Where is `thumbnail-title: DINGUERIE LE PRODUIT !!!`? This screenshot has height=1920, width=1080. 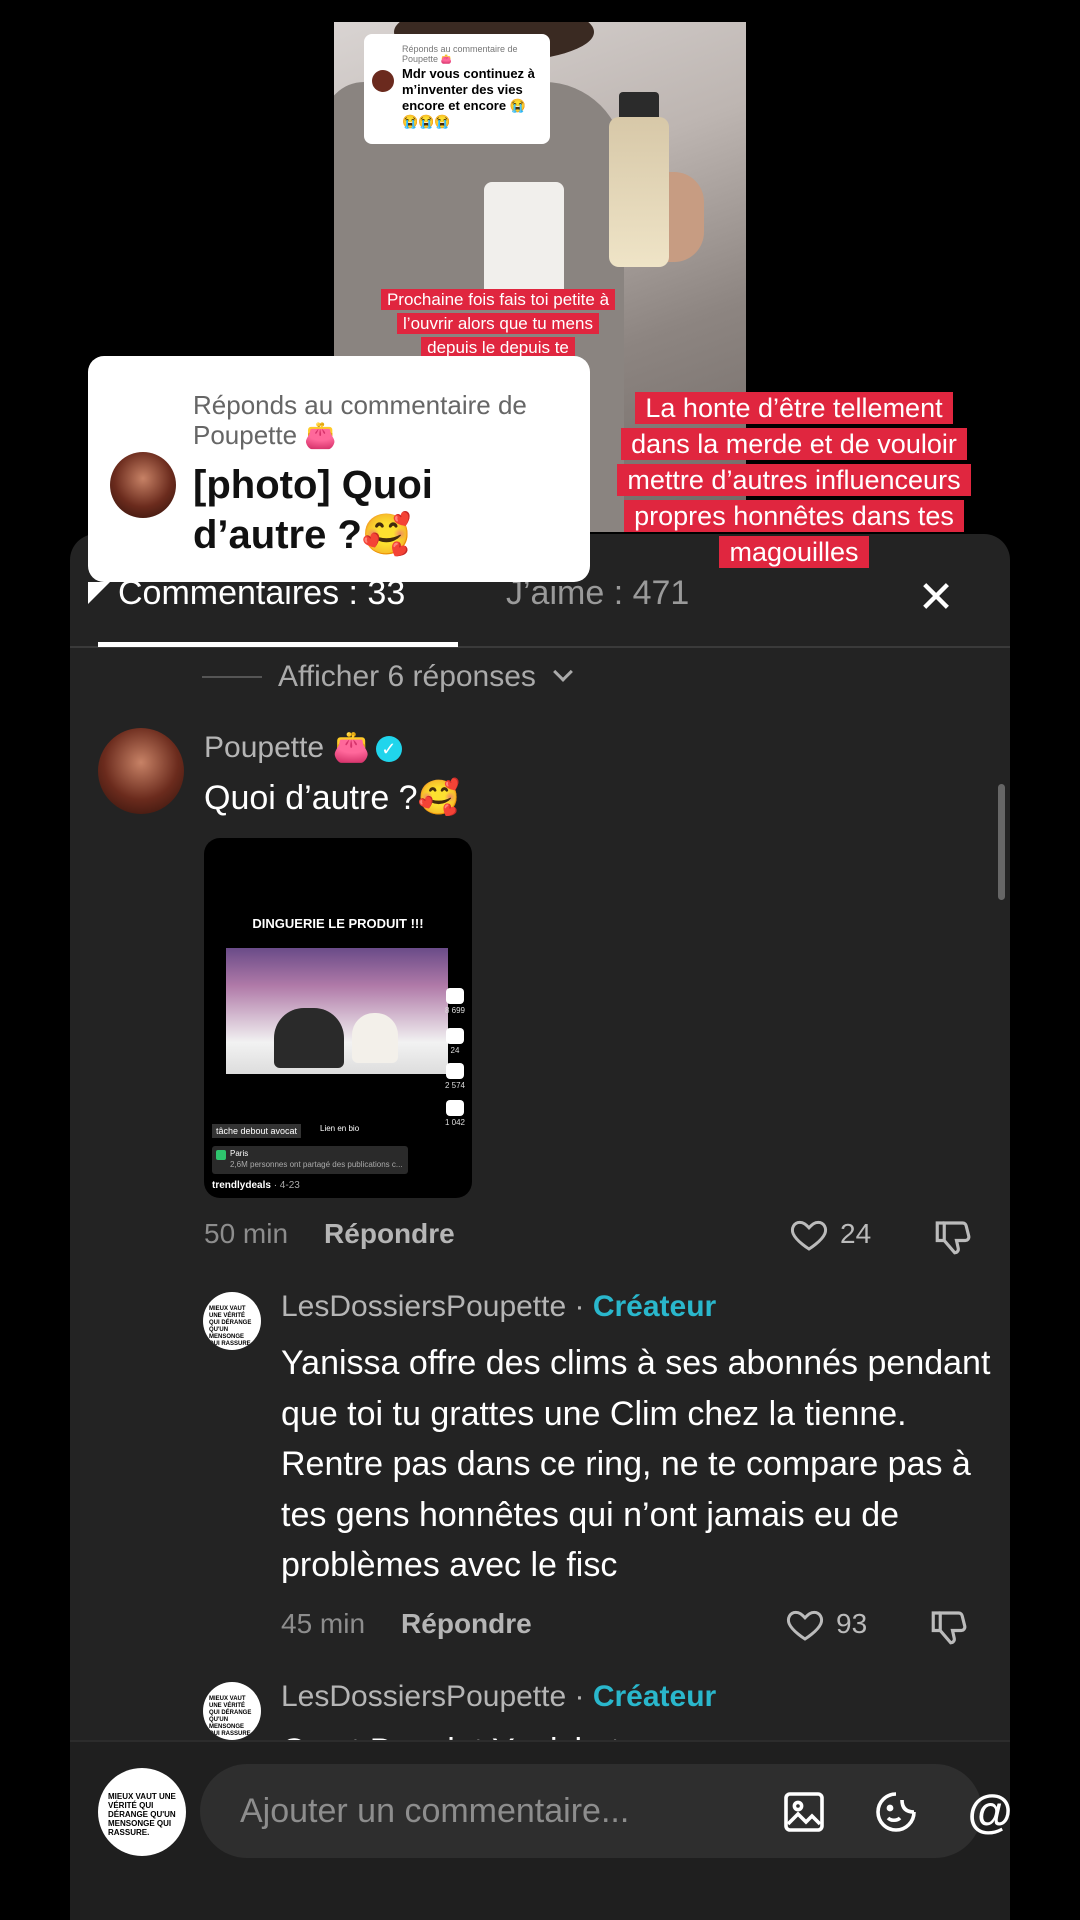
thumbnail-title: DINGUERIE LE PRODUIT !!! is located at coordinates (338, 923).